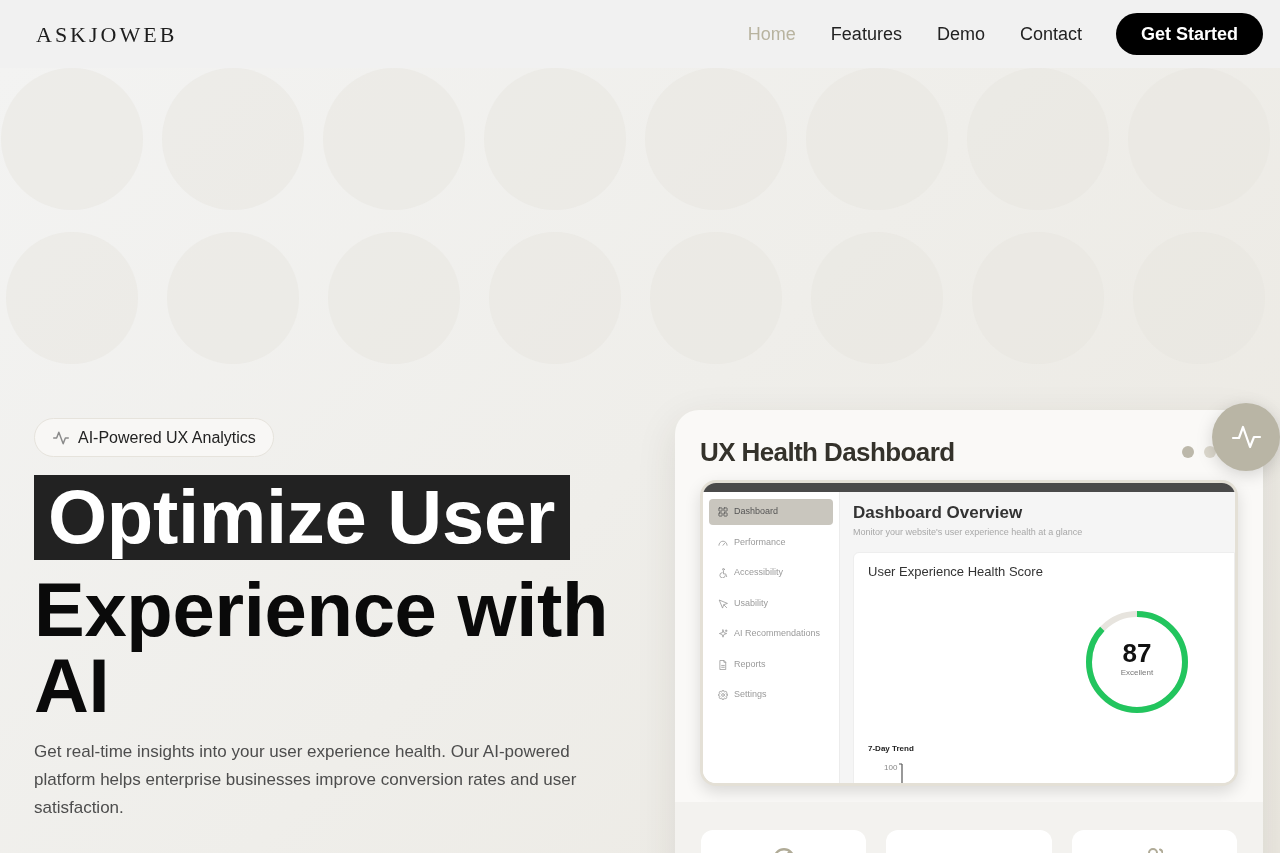 This screenshot has width=1280, height=853. What do you see at coordinates (891, 767) in the screenshot?
I see `axis-label: 100` at bounding box center [891, 767].